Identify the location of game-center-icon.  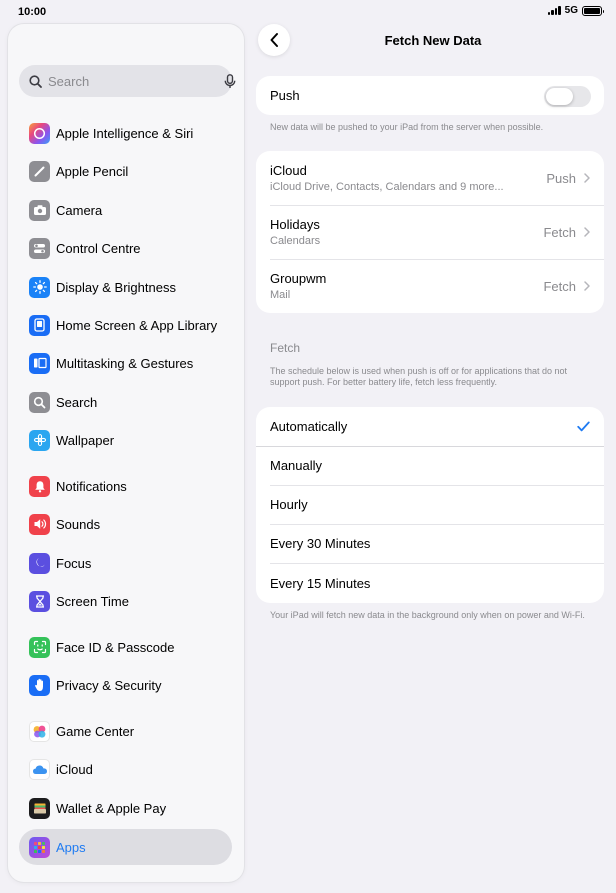
(39, 731).